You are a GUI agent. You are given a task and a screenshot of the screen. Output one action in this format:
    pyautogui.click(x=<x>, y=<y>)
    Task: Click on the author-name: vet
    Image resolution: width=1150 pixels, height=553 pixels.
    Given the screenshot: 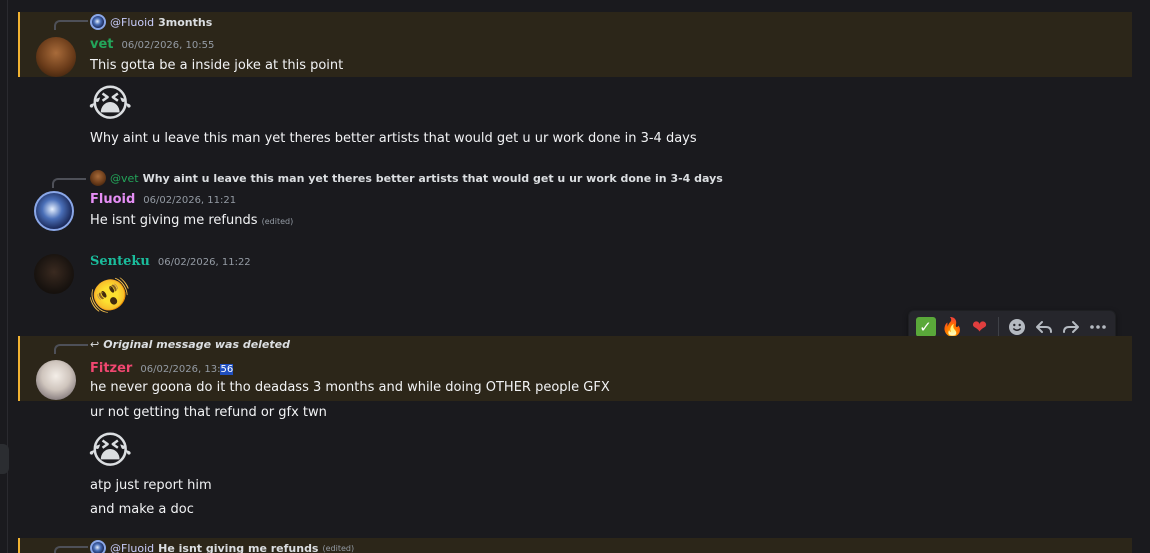 What is the action you would take?
    pyautogui.click(x=102, y=44)
    